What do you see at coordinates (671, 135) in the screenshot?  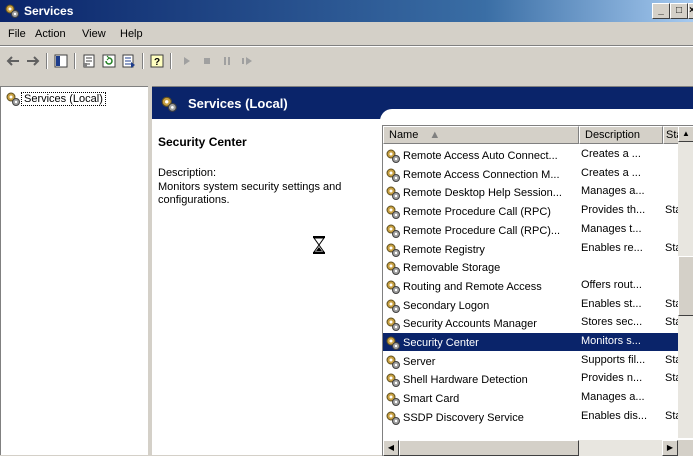 I see `column-header-status: Sta` at bounding box center [671, 135].